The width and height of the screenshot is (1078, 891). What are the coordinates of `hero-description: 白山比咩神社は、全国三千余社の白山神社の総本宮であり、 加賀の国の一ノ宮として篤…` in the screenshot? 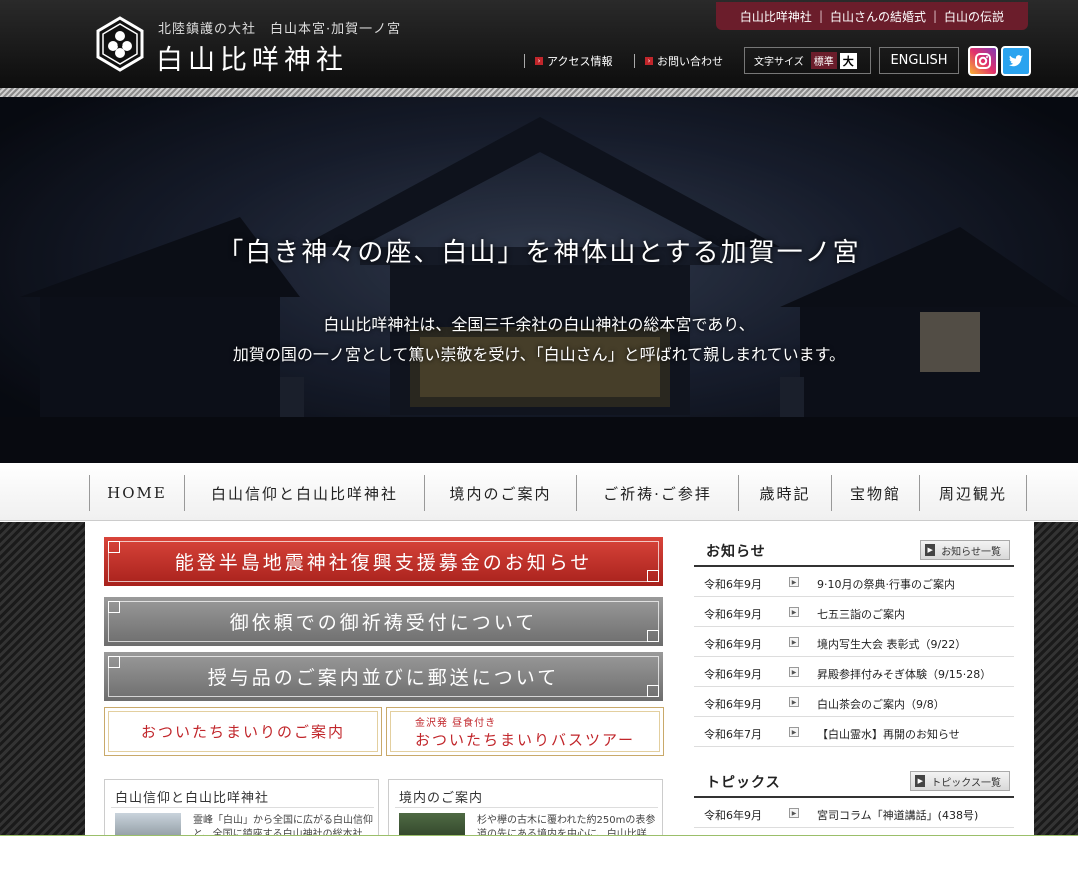 It's located at (539, 340).